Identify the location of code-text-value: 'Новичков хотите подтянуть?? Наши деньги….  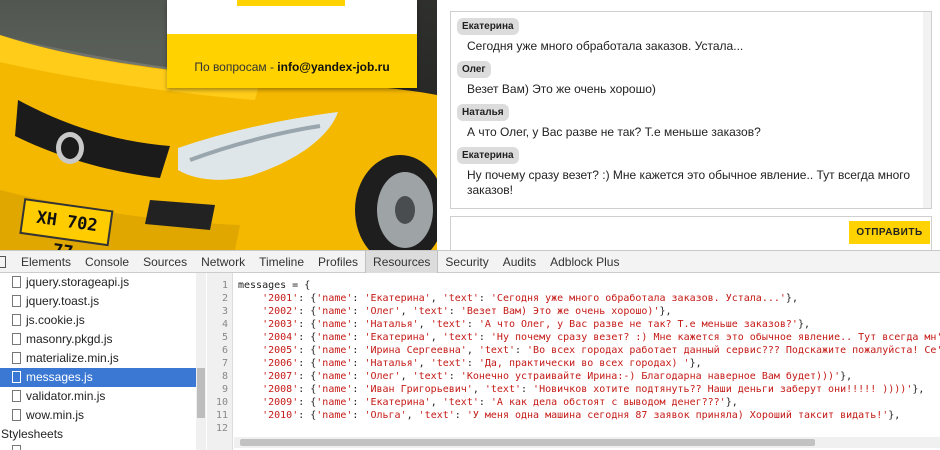
(723, 389).